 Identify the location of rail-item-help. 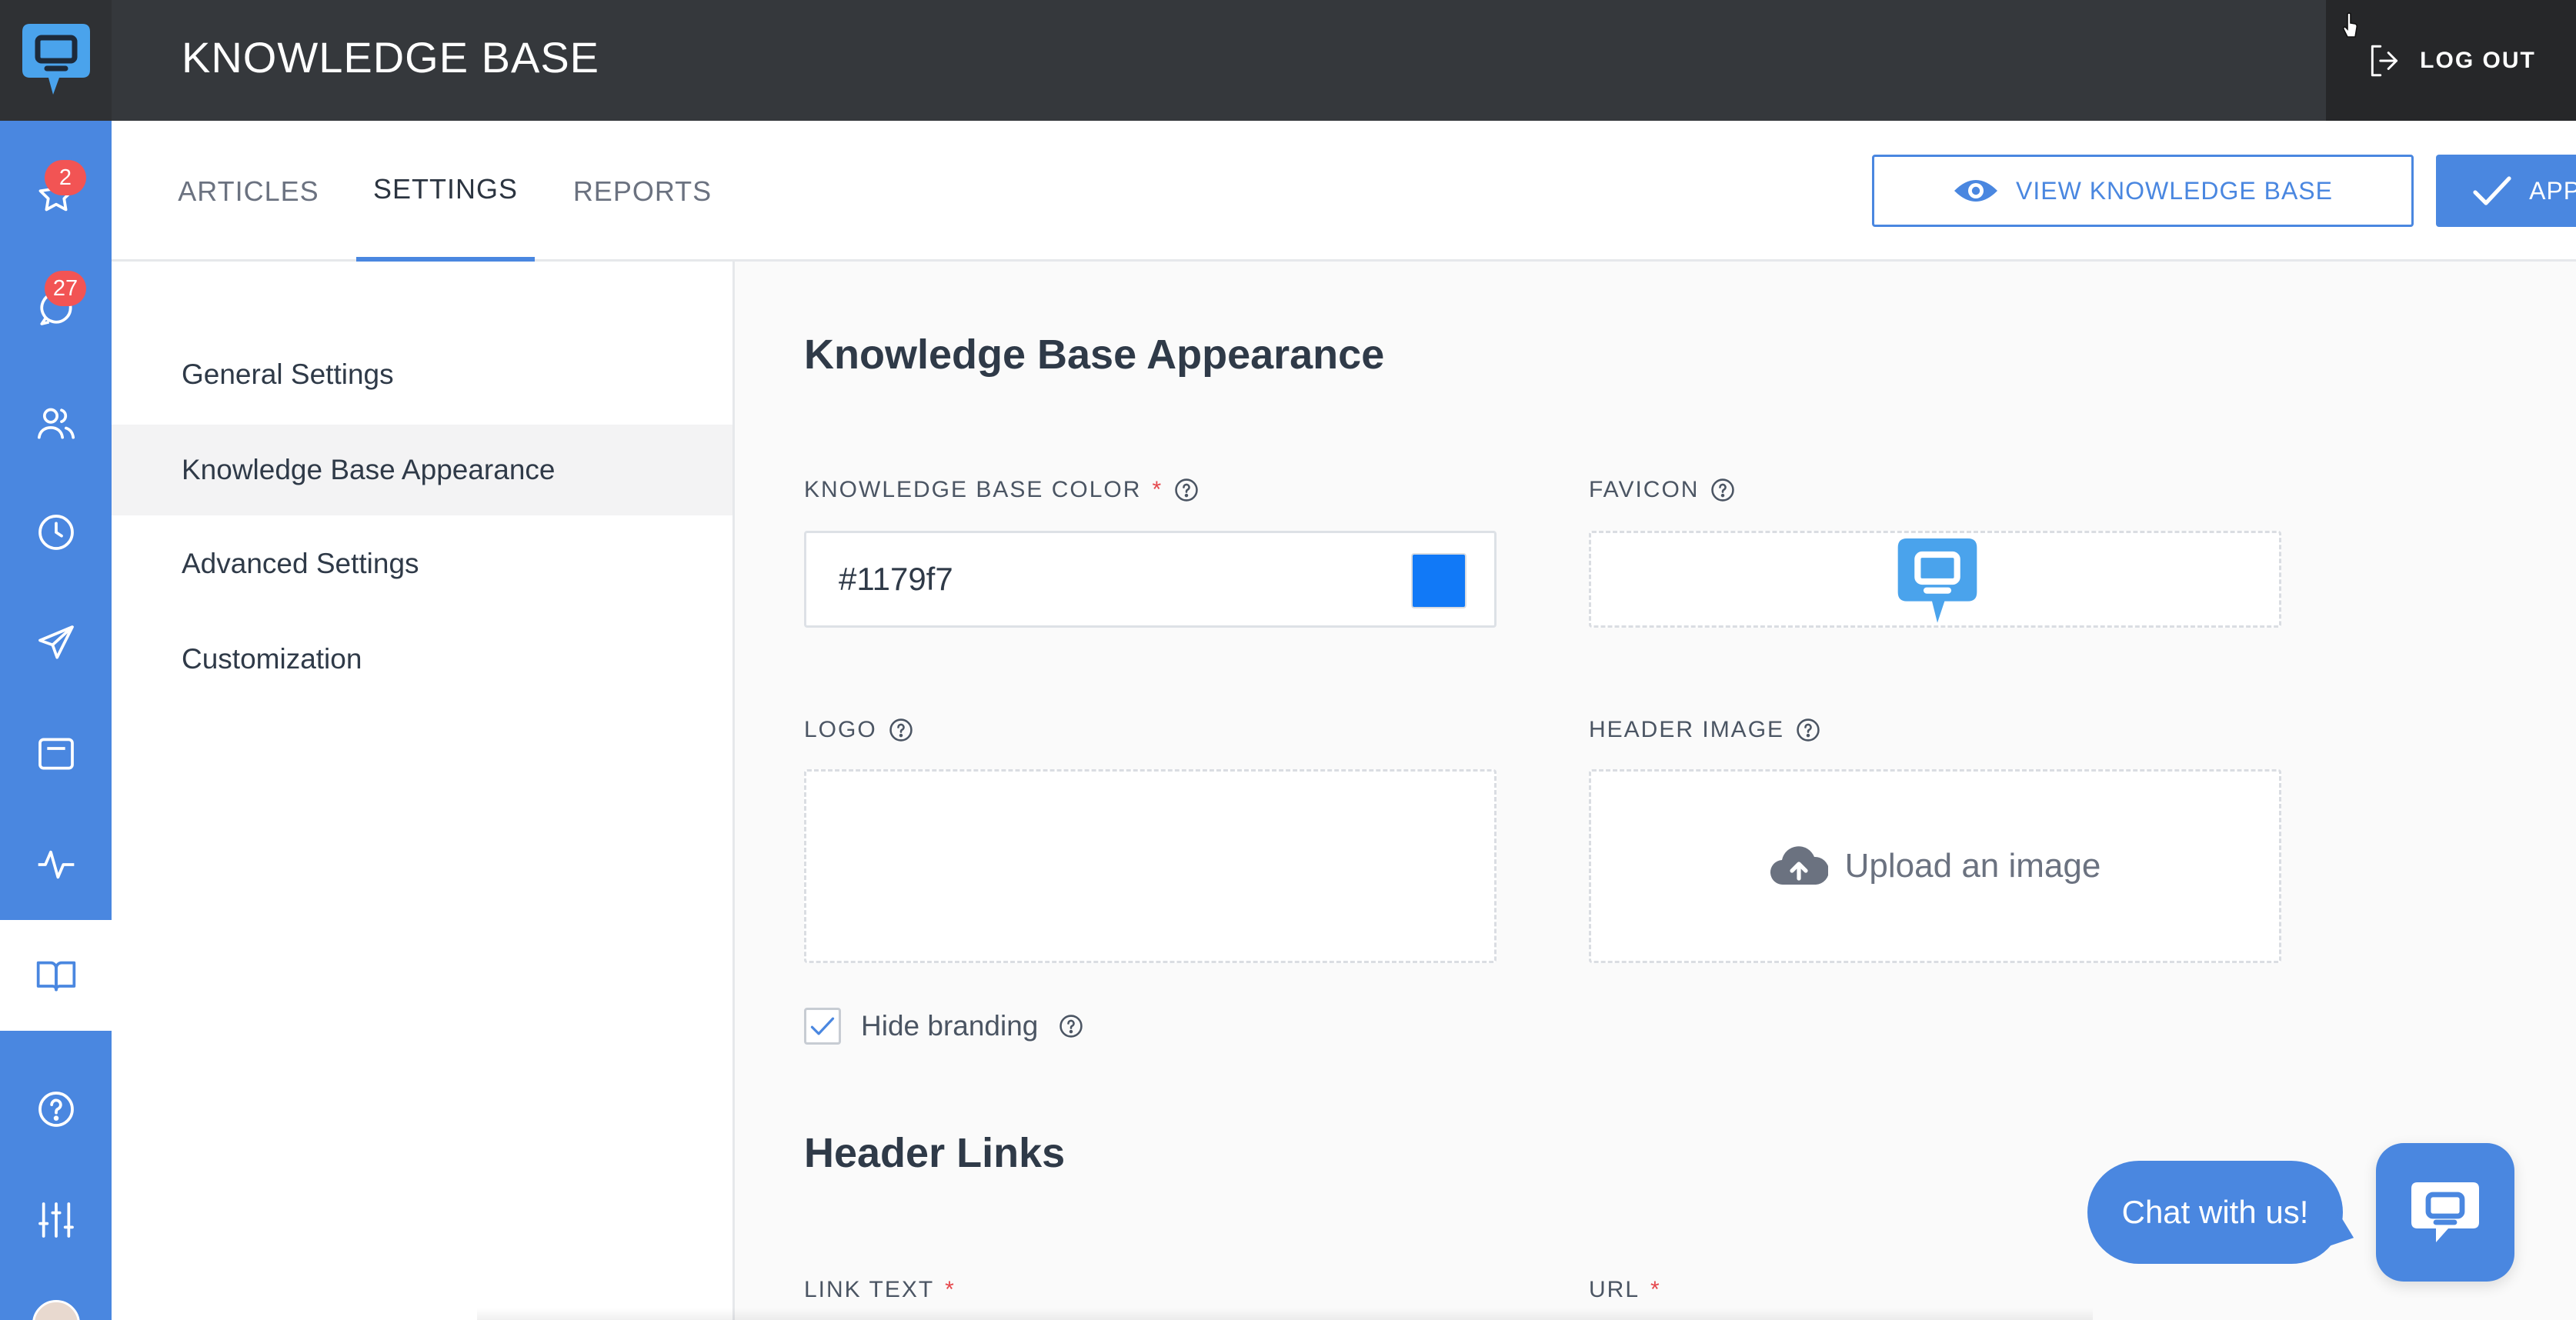
(56, 1109).